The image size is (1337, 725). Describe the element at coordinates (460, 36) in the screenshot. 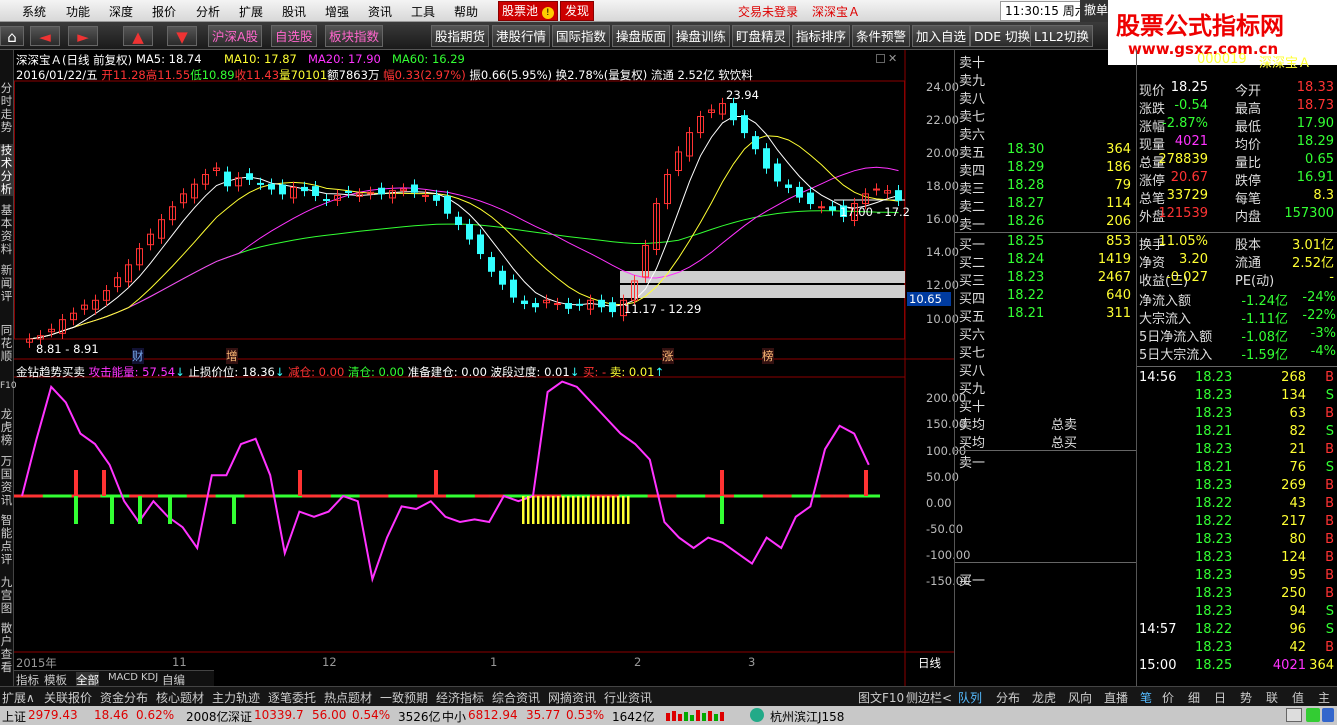

I see `index-futures-button: 股指期货` at that location.